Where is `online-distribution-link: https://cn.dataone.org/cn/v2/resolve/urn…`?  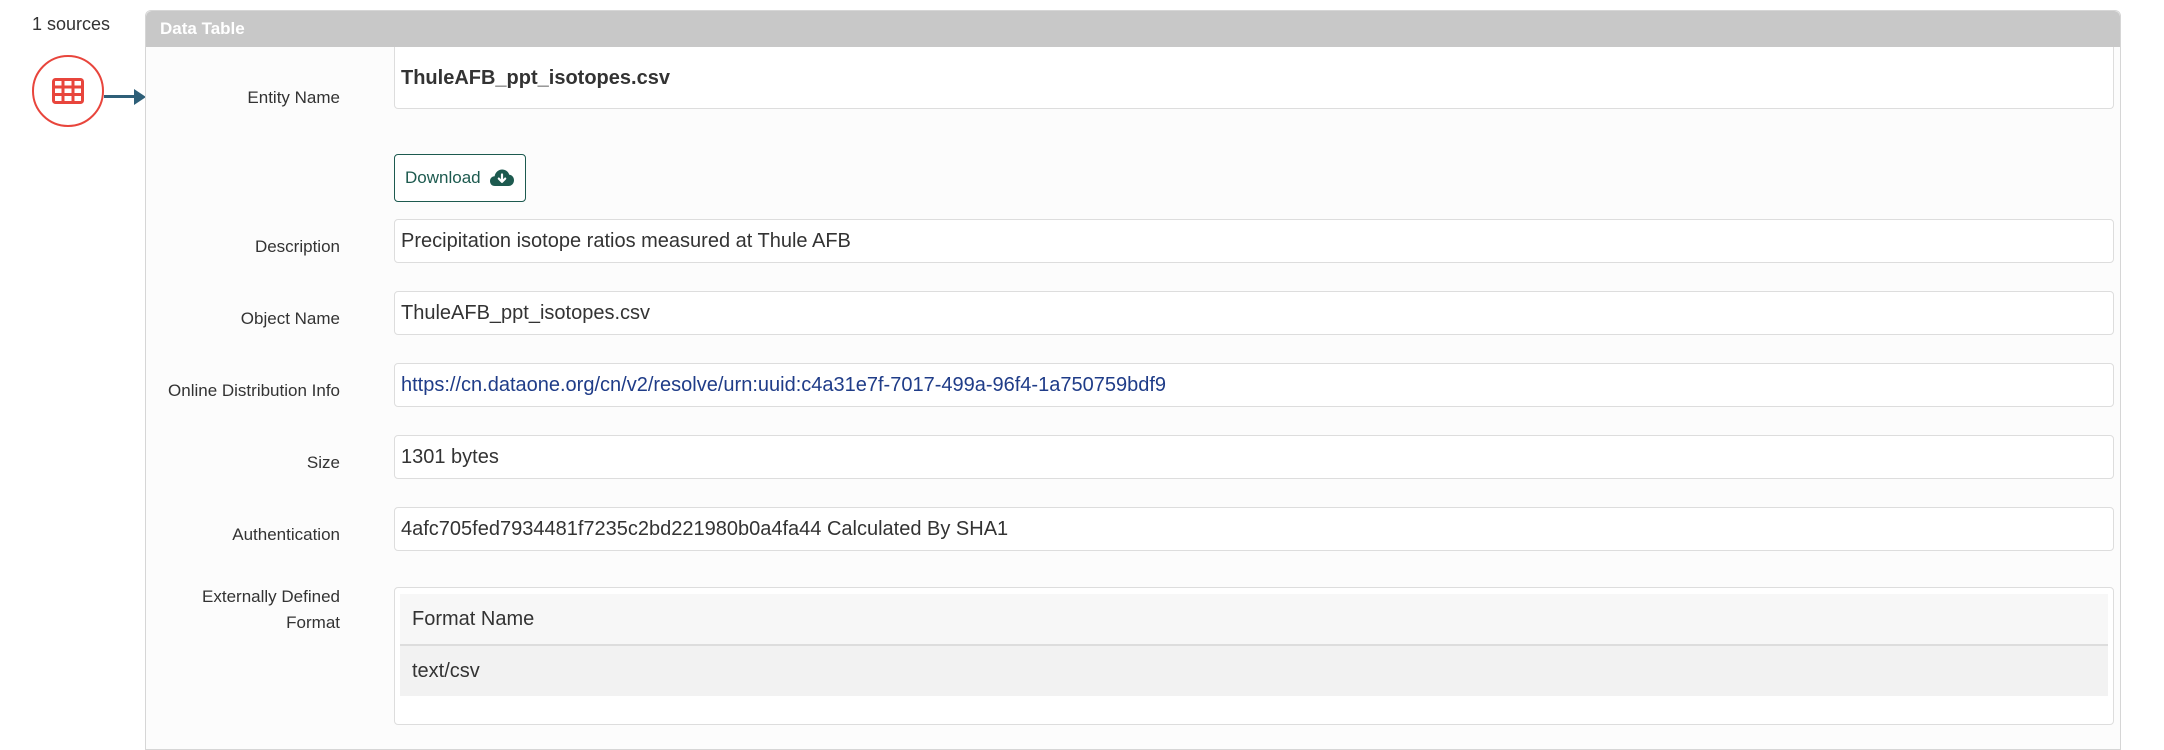 online-distribution-link: https://cn.dataone.org/cn/v2/resolve/urn… is located at coordinates (783, 385).